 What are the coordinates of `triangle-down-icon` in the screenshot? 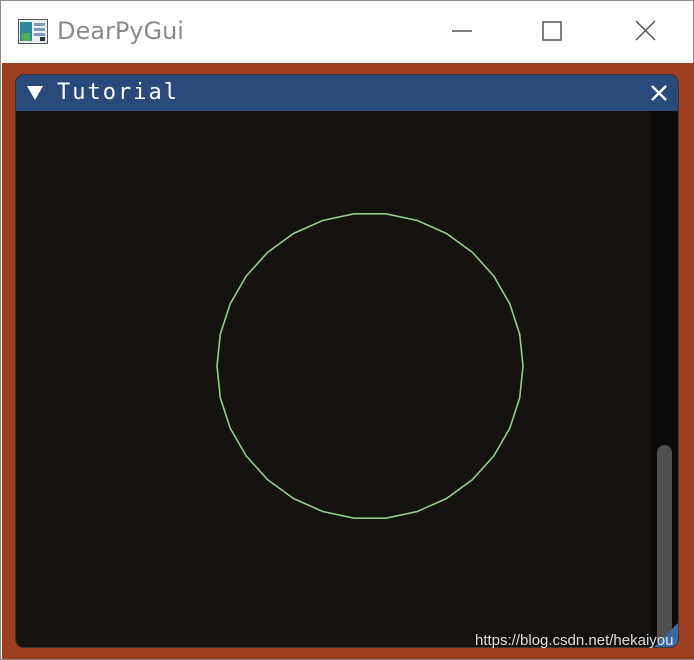 It's located at (35, 93).